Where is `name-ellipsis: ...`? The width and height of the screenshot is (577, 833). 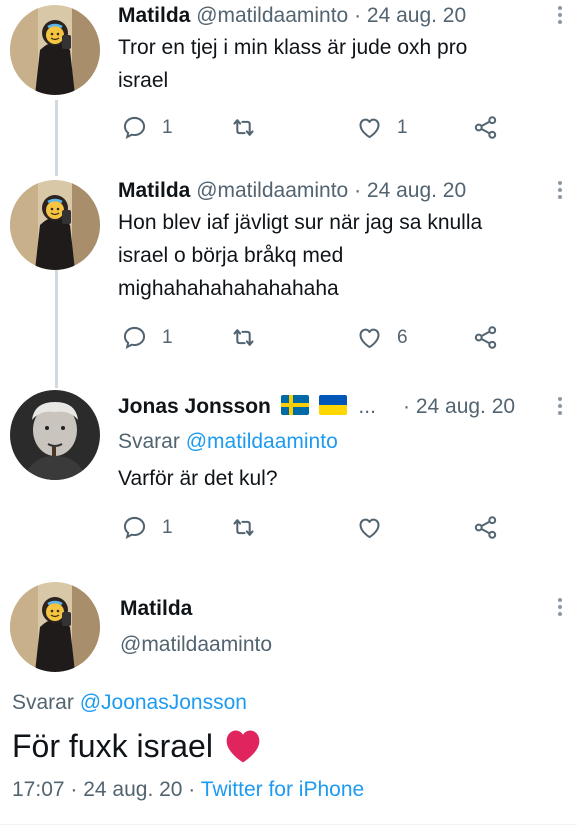
name-ellipsis: ... is located at coordinates (367, 406).